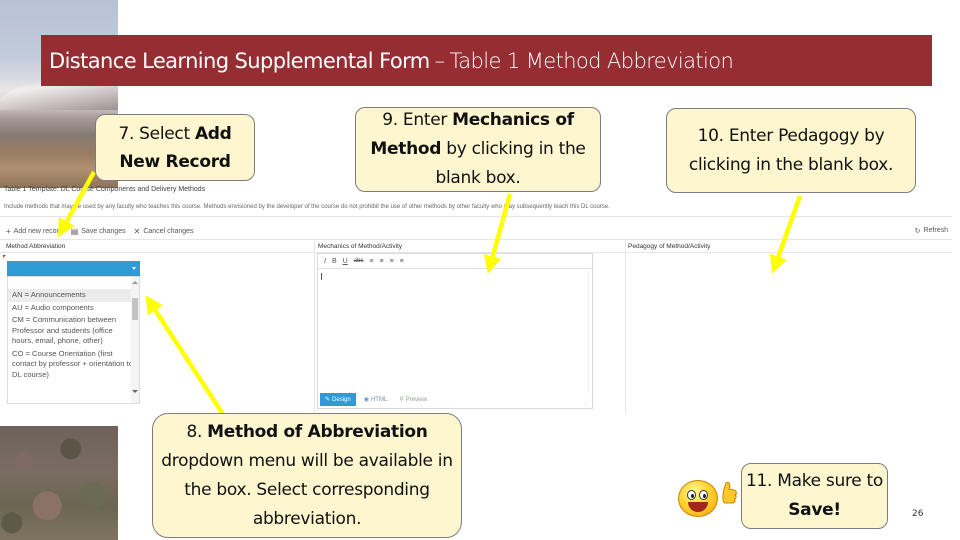 The image size is (960, 540). What do you see at coordinates (38, 231) in the screenshot?
I see `add-new-record-label: Add new record` at bounding box center [38, 231].